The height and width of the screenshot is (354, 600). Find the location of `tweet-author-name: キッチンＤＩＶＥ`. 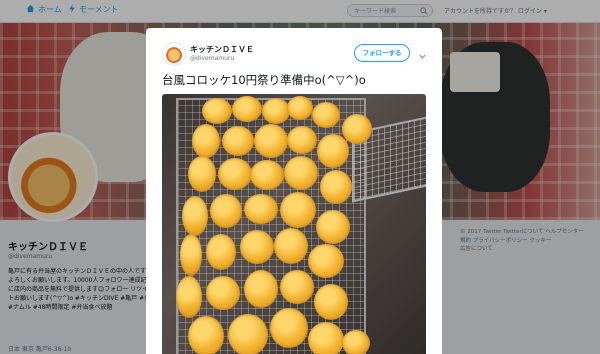

tweet-author-name: キッチンＤＩＶＥ is located at coordinates (222, 49).